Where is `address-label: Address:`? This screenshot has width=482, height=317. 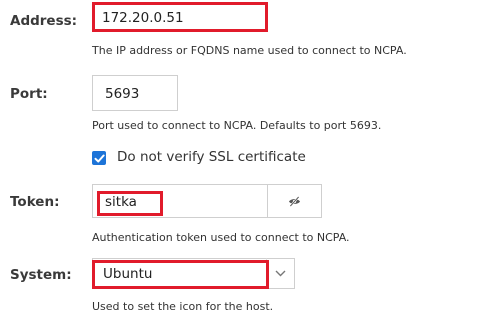
address-label: Address: is located at coordinates (44, 21).